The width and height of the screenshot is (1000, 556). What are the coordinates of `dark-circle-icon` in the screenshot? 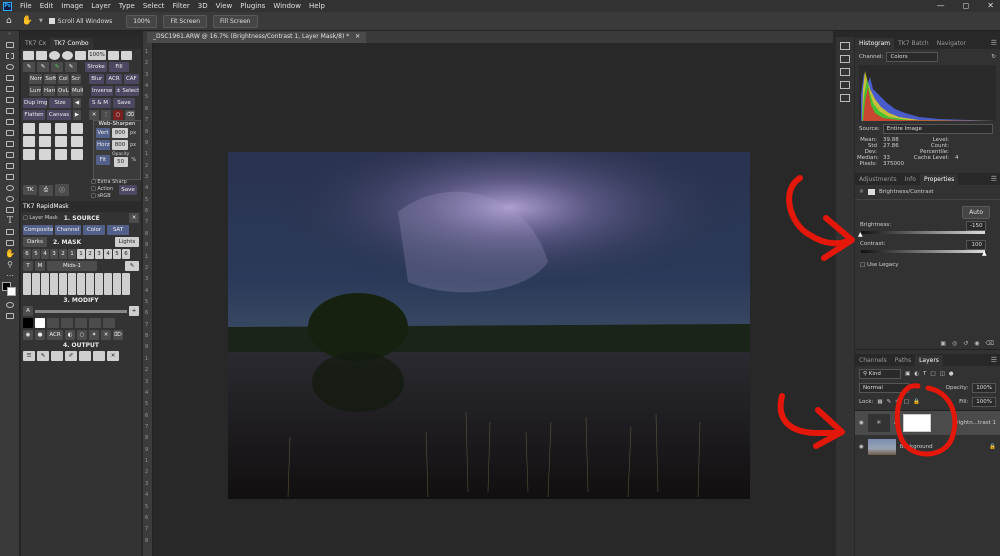 It's located at (77, 154).